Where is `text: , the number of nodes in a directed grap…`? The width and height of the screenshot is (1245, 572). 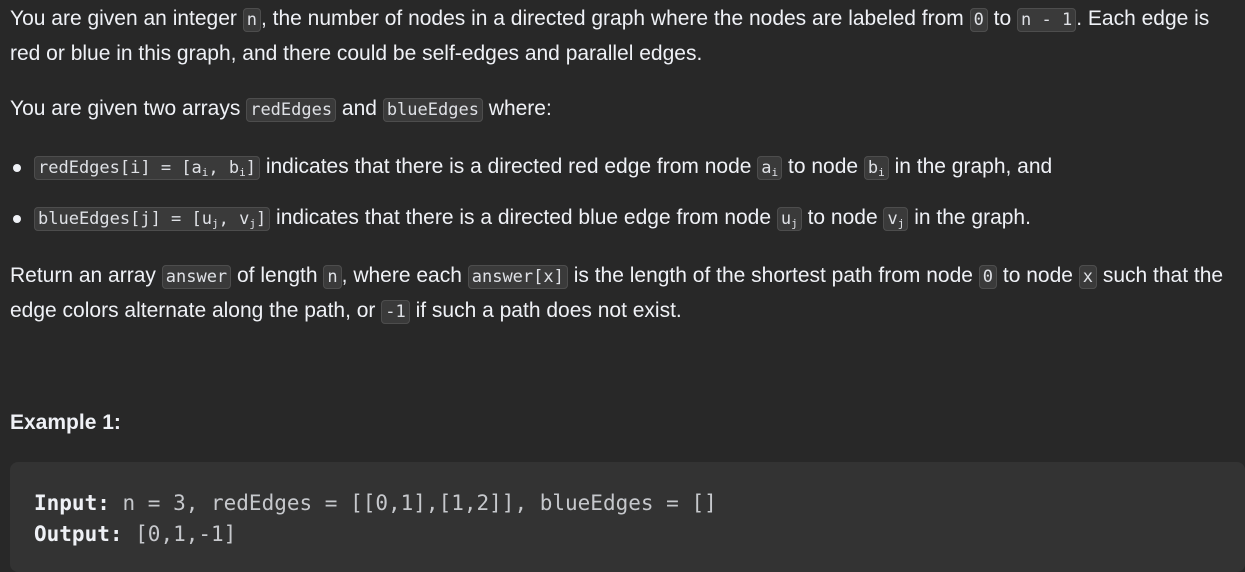 text: , the number of nodes in a directed grap… is located at coordinates (615, 18).